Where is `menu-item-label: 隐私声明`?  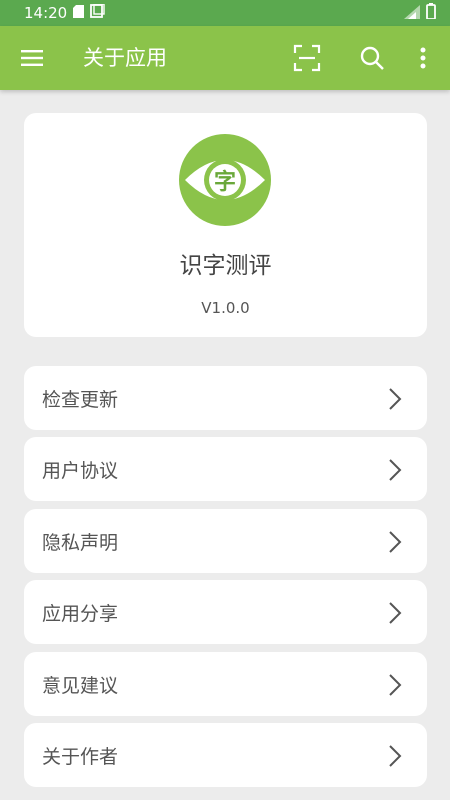 menu-item-label: 隐私声明 is located at coordinates (80, 542).